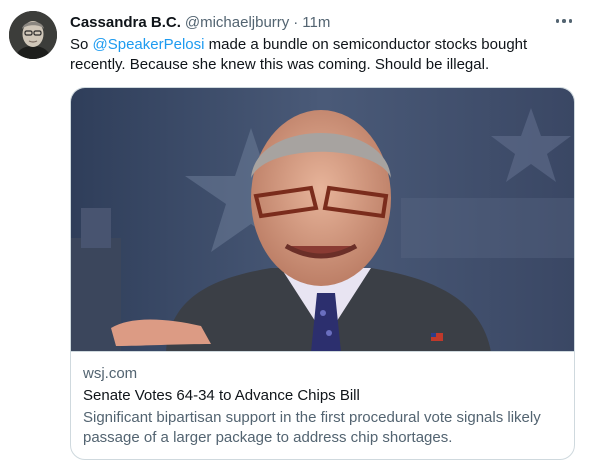 The image size is (590, 462). Describe the element at coordinates (81, 44) in the screenshot. I see `tweet-text-before: So` at that location.